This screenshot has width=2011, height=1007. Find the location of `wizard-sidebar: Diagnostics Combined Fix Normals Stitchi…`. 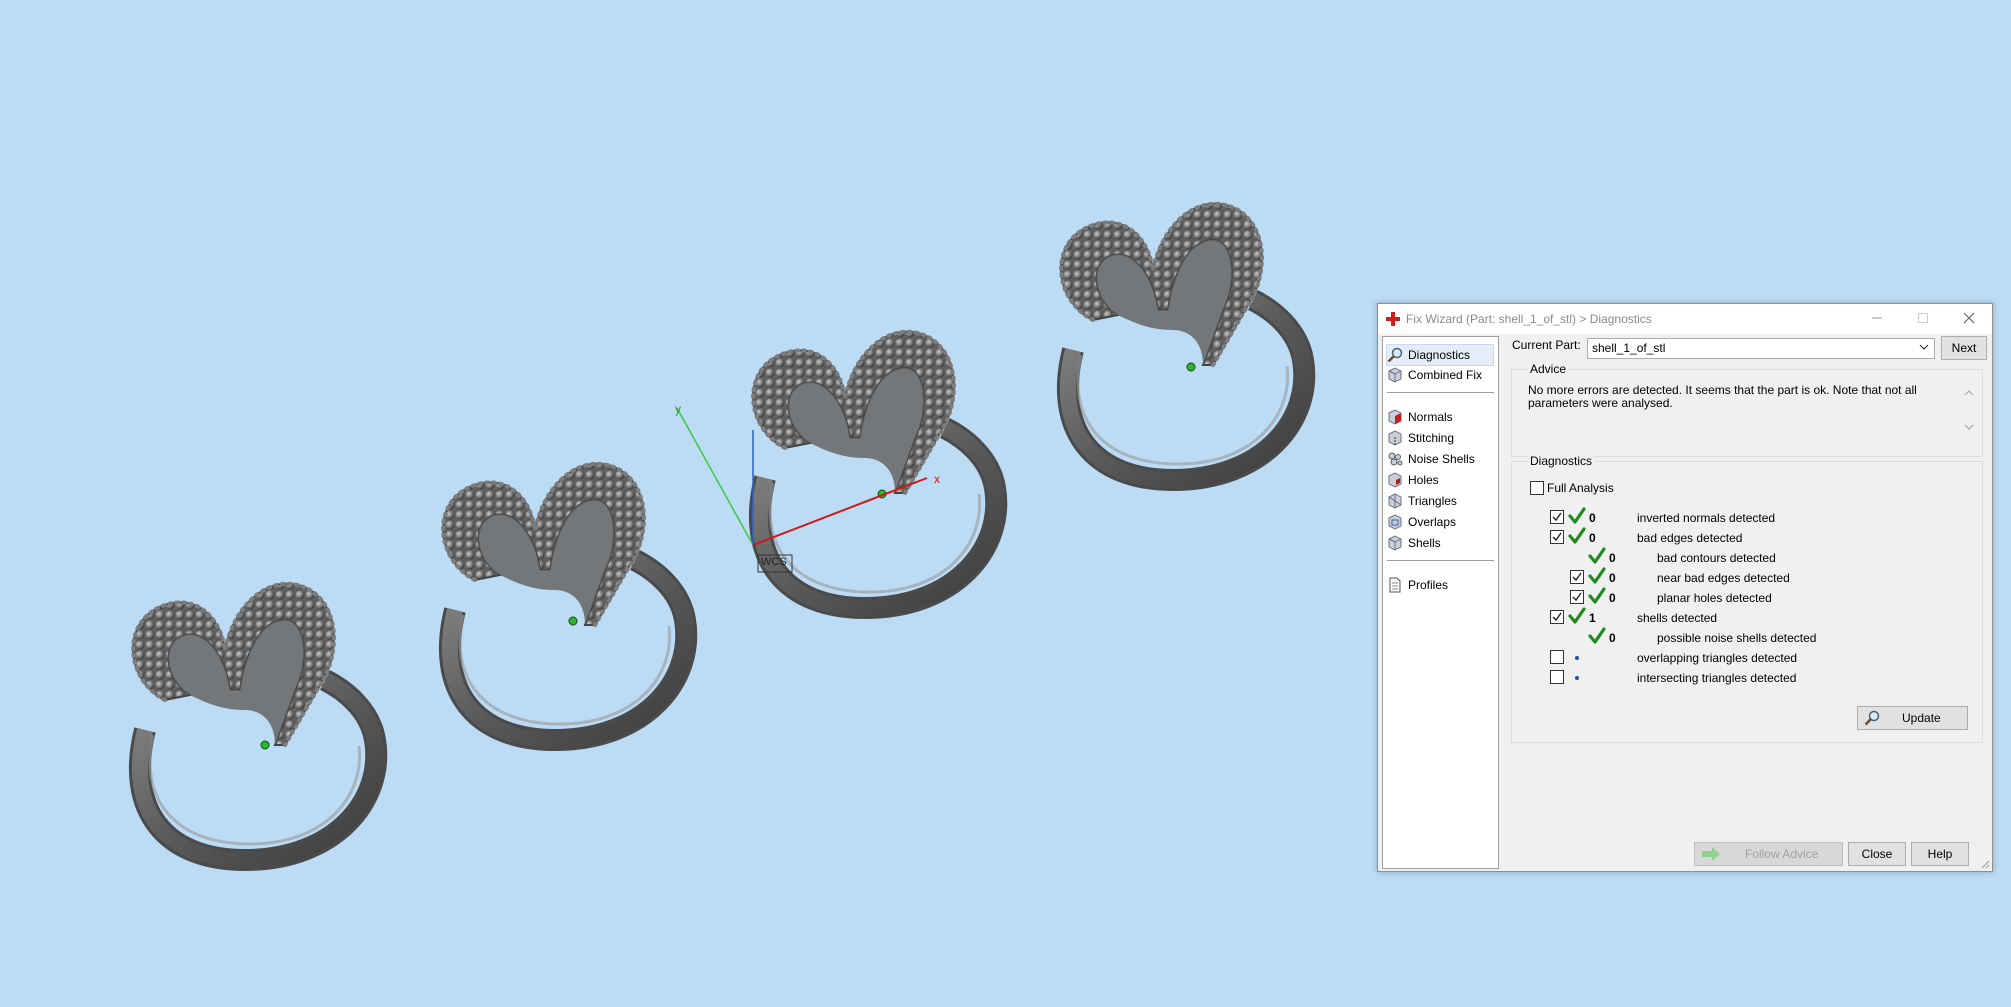

wizard-sidebar: Diagnostics Combined Fix Normals Stitchi… is located at coordinates (1440, 602).